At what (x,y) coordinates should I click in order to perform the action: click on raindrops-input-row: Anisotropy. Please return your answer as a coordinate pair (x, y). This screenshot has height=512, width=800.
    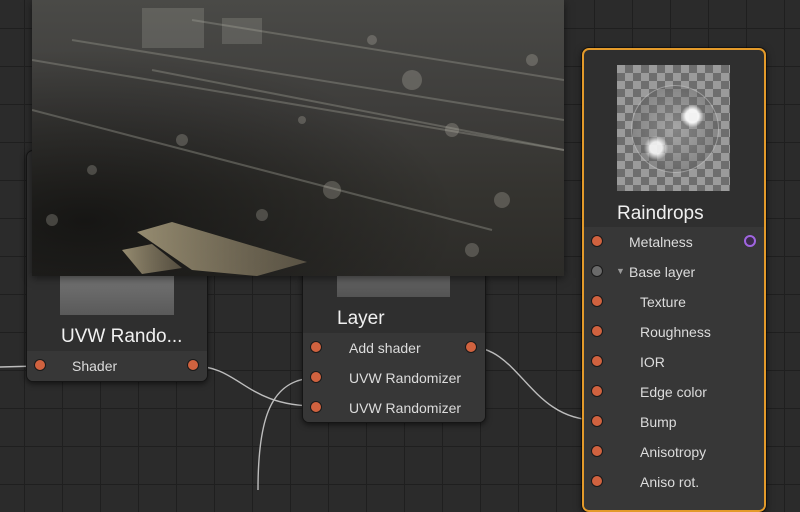
    Looking at the image, I should click on (674, 452).